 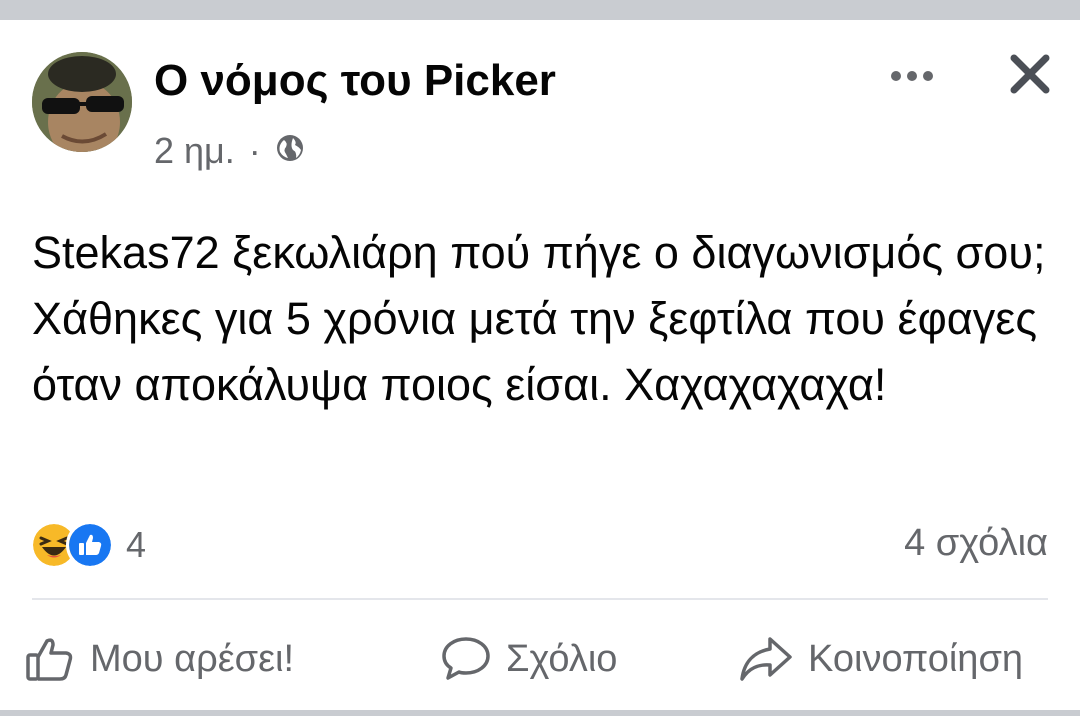 What do you see at coordinates (562, 658) in the screenshot?
I see `comment-label: Σχόλιο` at bounding box center [562, 658].